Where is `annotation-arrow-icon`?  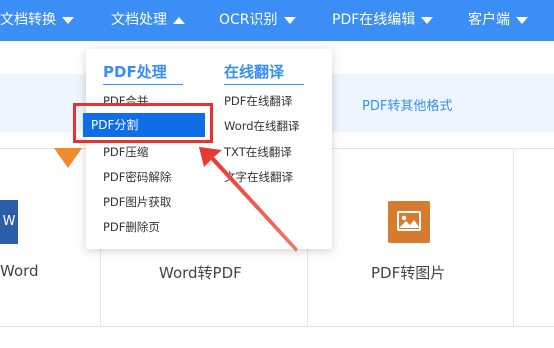 annotation-arrow-icon is located at coordinates (248, 199).